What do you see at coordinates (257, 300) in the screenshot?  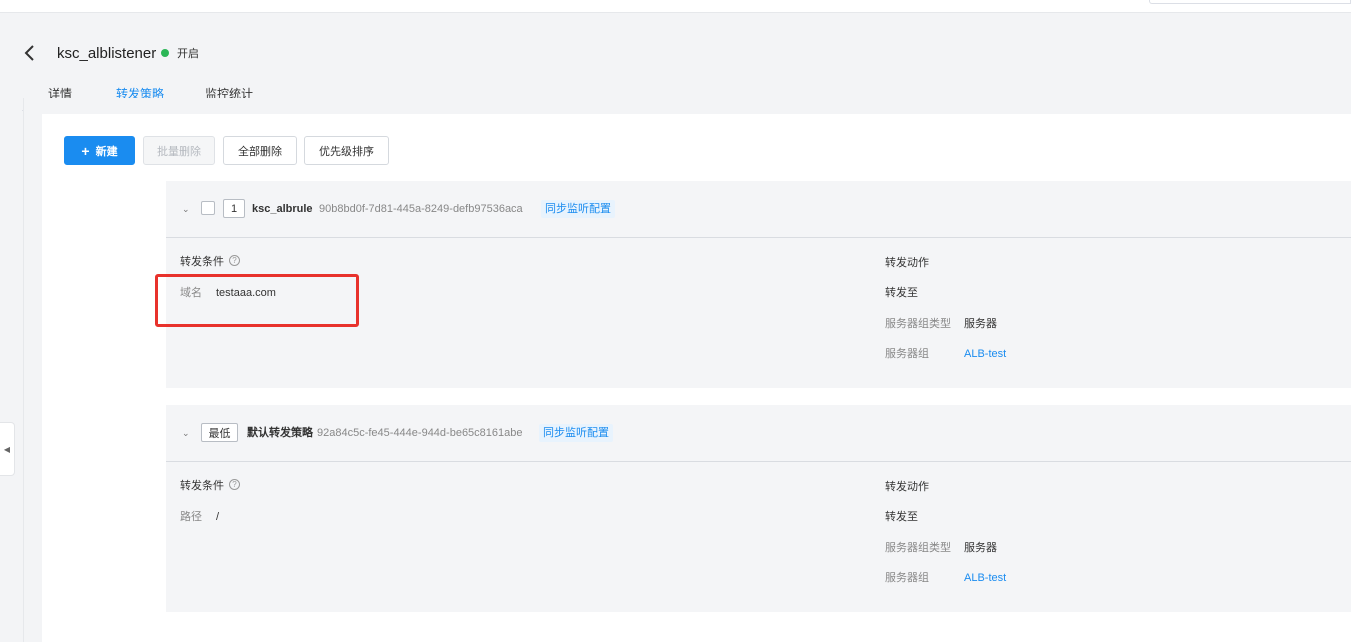 I see `highlight-annotation-box` at bounding box center [257, 300].